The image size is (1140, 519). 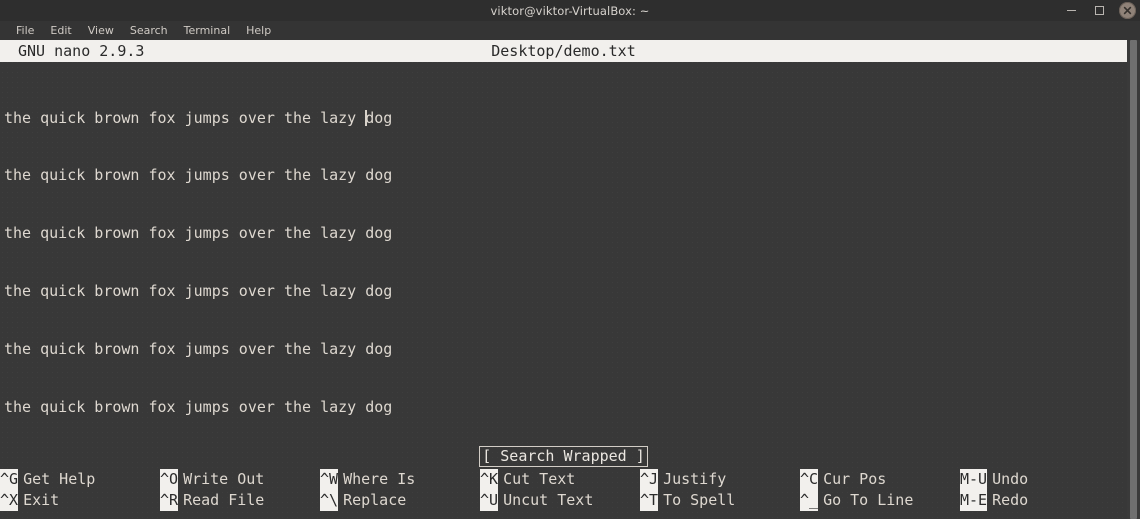 I want to click on window-controls, so click(x=1099, y=10).